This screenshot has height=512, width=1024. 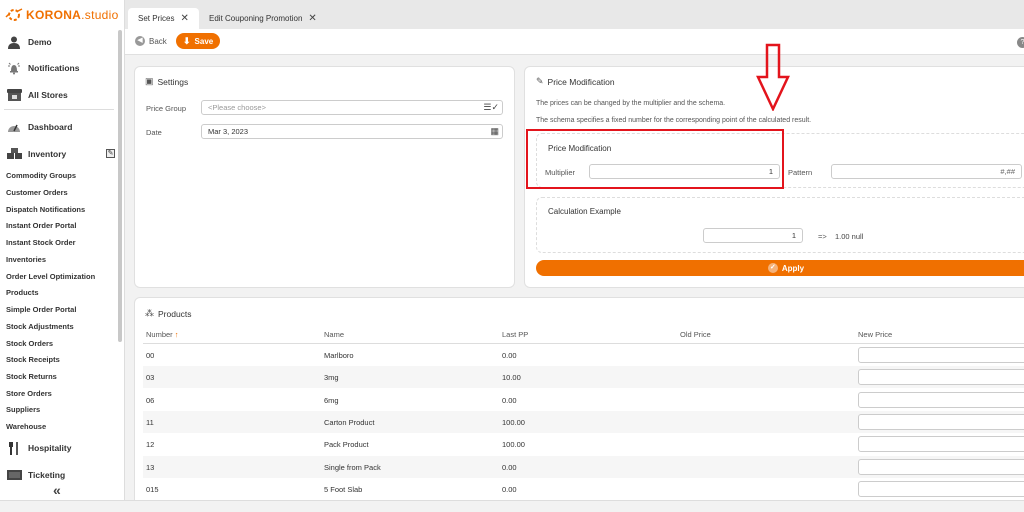 I want to click on table-row: 11 Carton Product 100.00, so click(x=583, y=421).